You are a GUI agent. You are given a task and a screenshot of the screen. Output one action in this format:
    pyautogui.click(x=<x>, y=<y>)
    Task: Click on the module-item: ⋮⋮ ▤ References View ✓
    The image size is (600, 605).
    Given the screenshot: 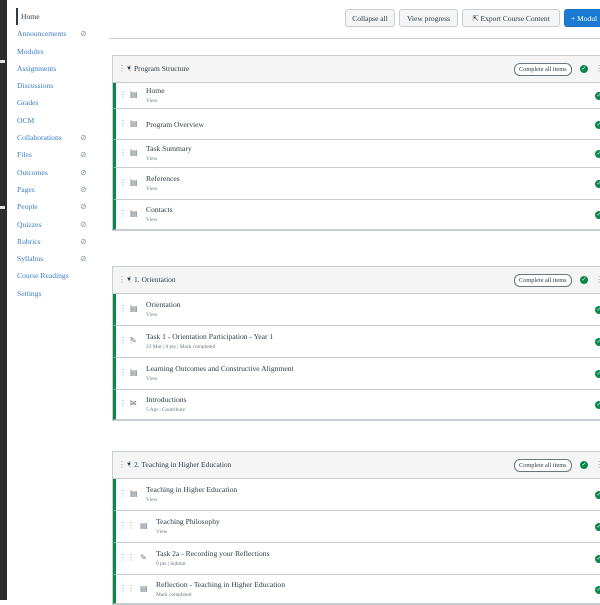 What is the action you would take?
    pyautogui.click(x=356, y=184)
    